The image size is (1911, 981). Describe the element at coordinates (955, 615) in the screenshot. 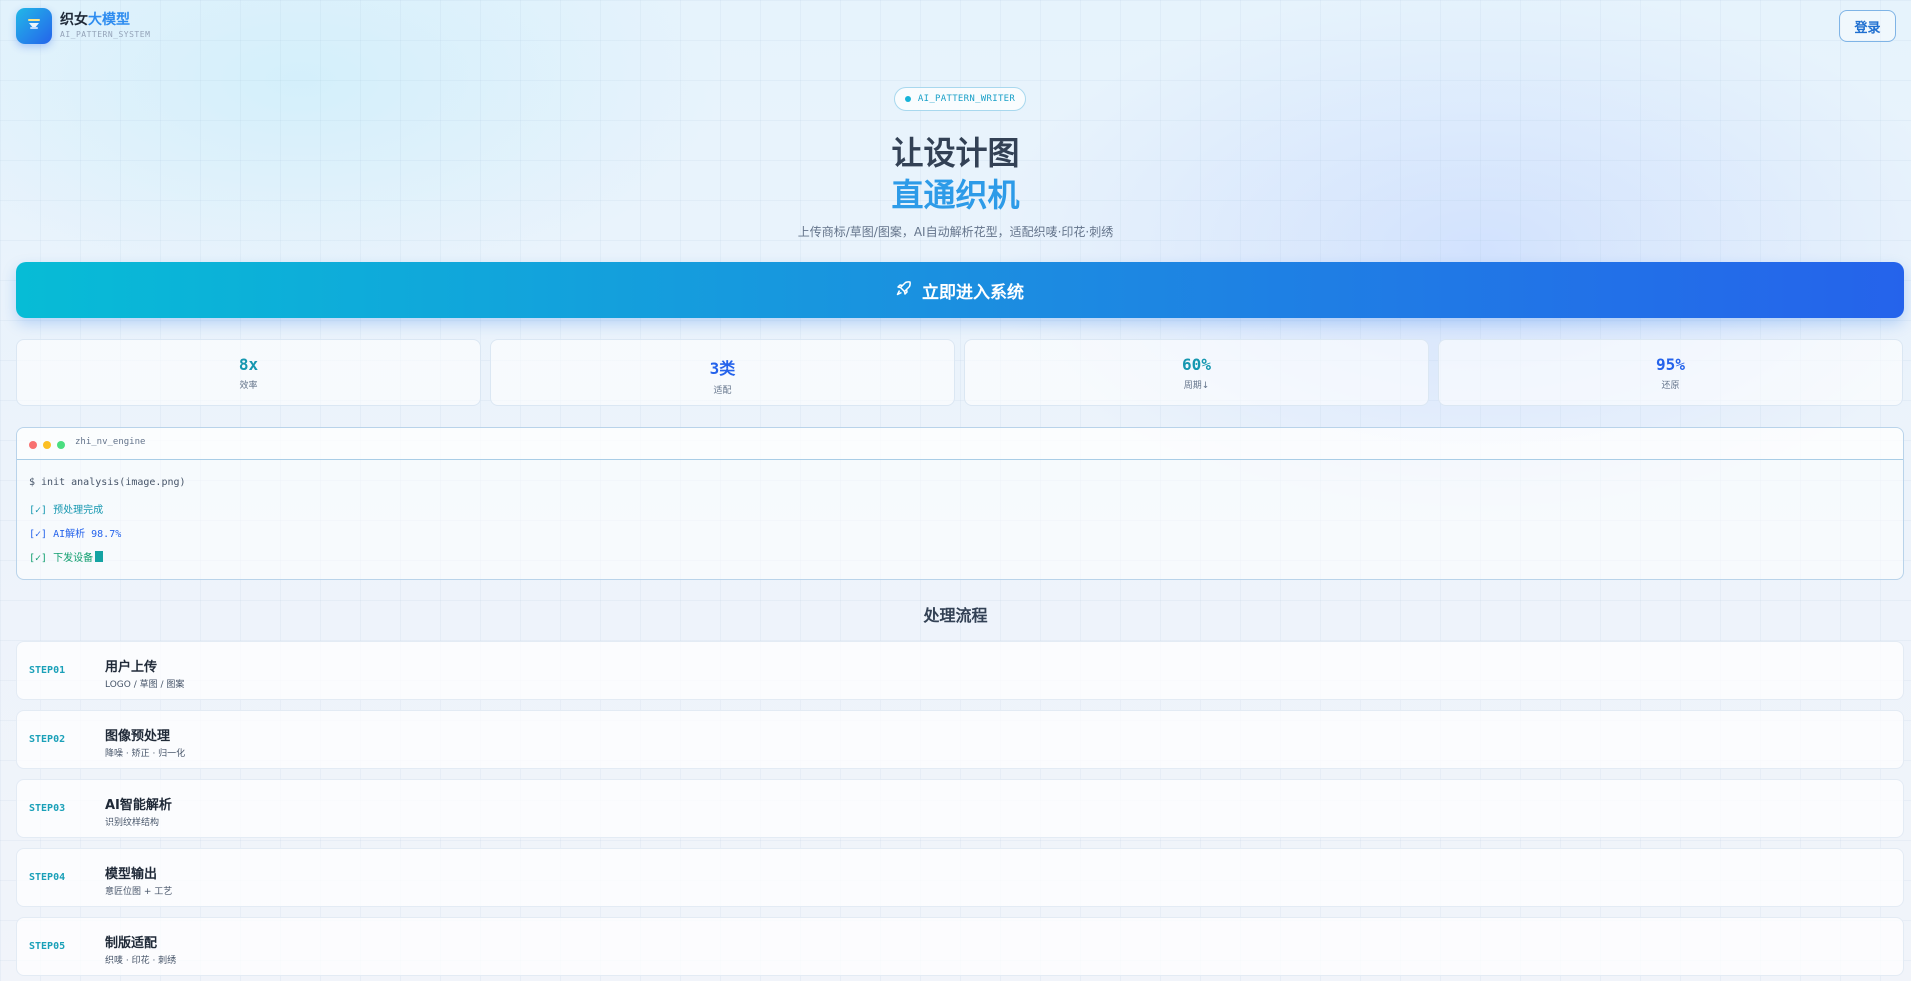

I see `process-title: 处理流程` at that location.